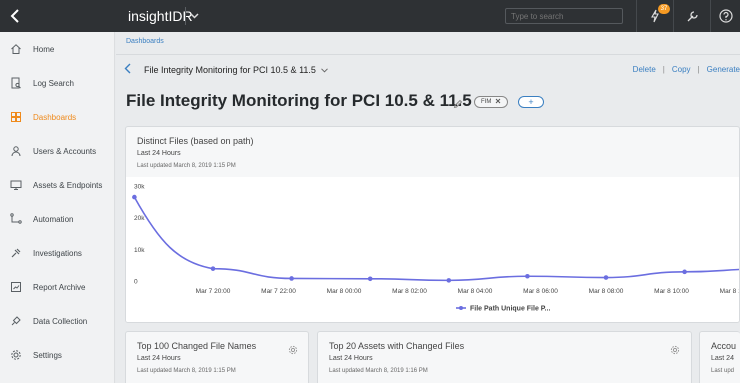 The width and height of the screenshot is (740, 383). I want to click on home-icon, so click(16, 49).